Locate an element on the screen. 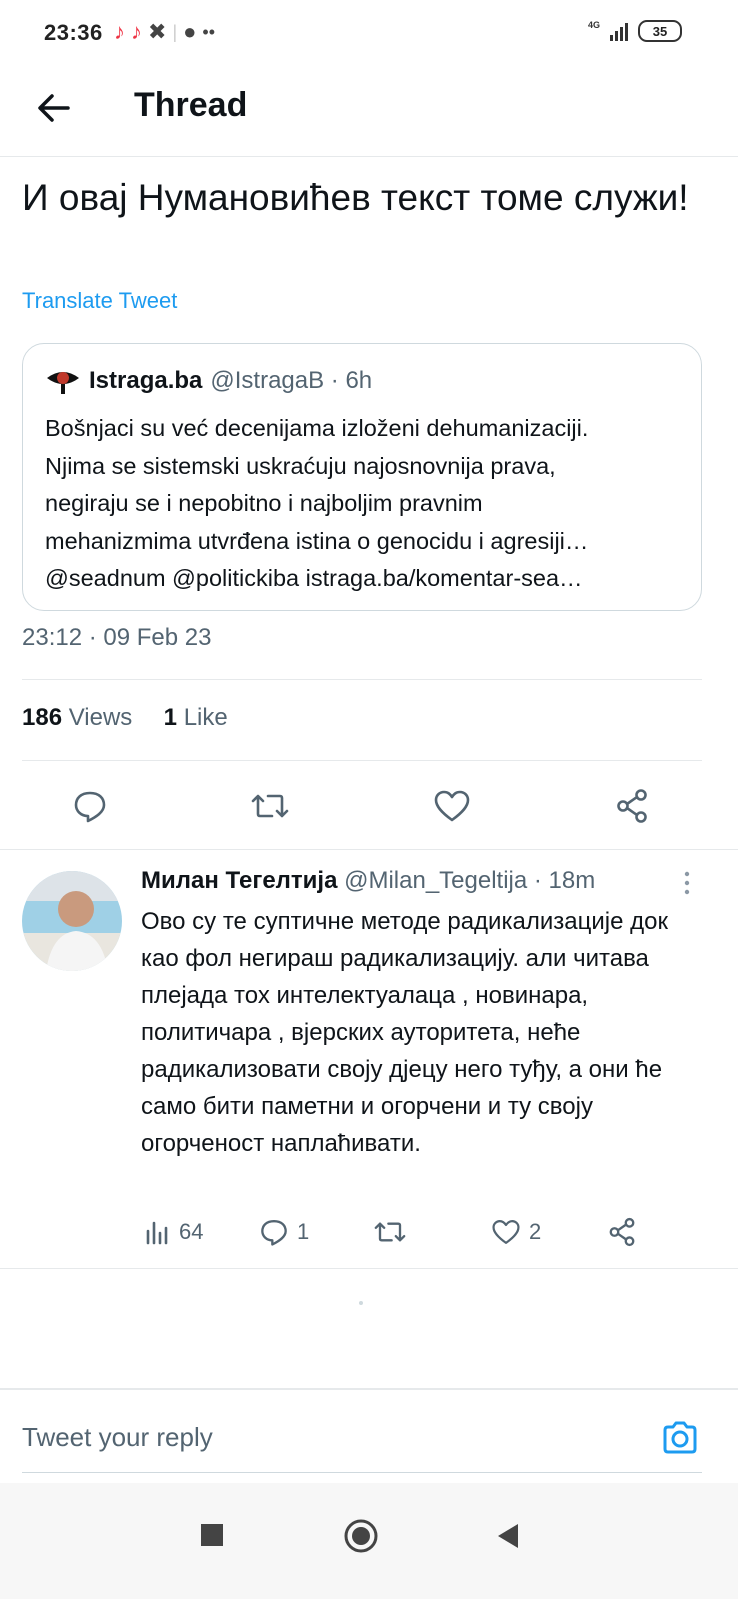 The height and width of the screenshot is (1599, 738). retweet-button is located at coordinates (270, 806).